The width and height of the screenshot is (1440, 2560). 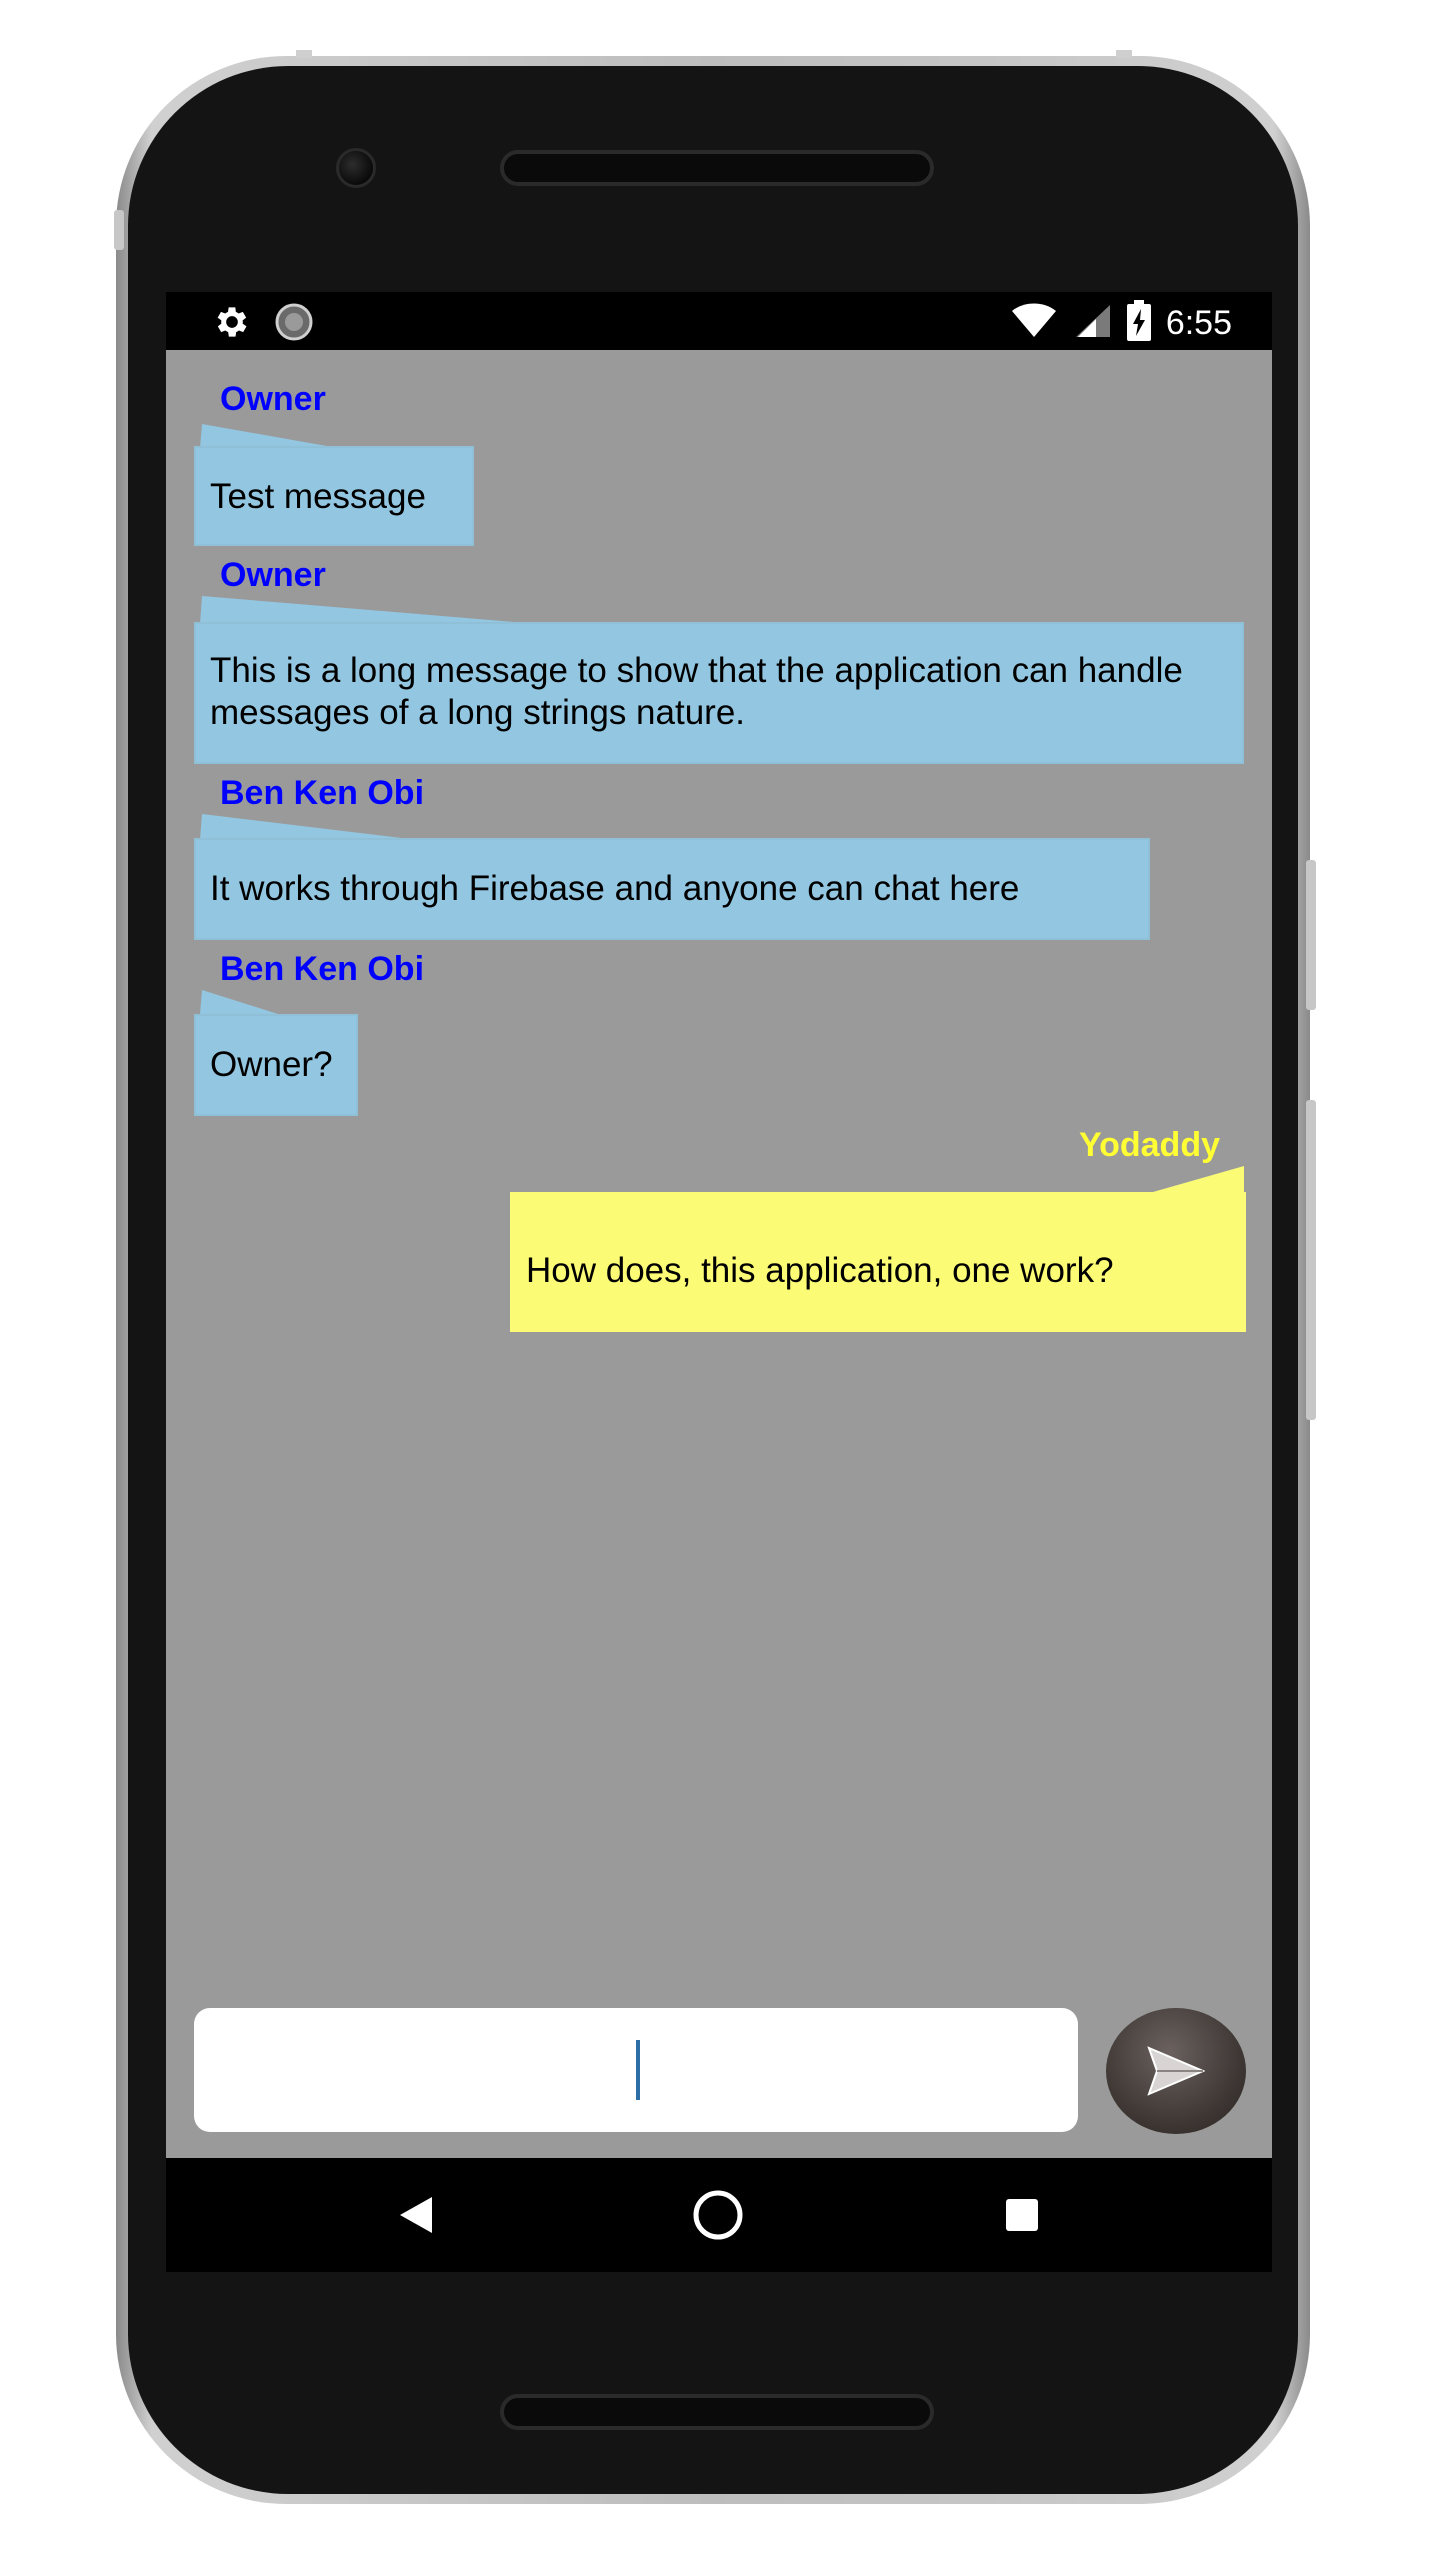 What do you see at coordinates (1124, 54) in the screenshot?
I see `top-nub-right` at bounding box center [1124, 54].